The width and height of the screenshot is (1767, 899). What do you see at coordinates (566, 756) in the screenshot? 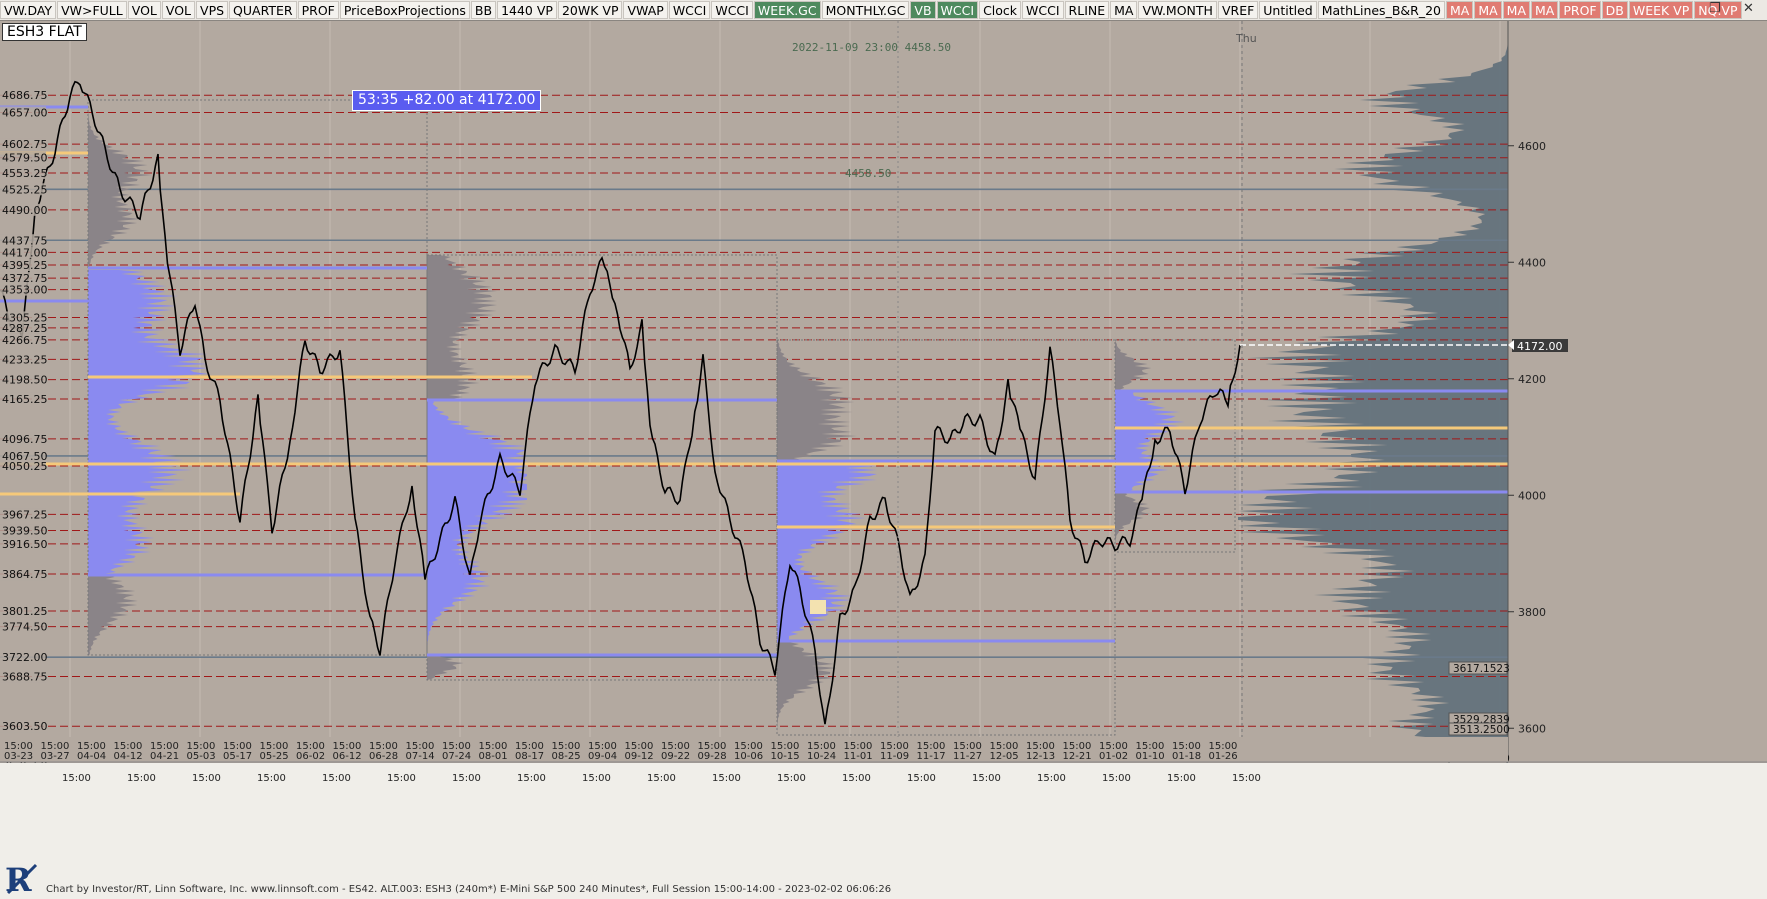
I see `x-axis-date-label: 08-25` at bounding box center [566, 756].